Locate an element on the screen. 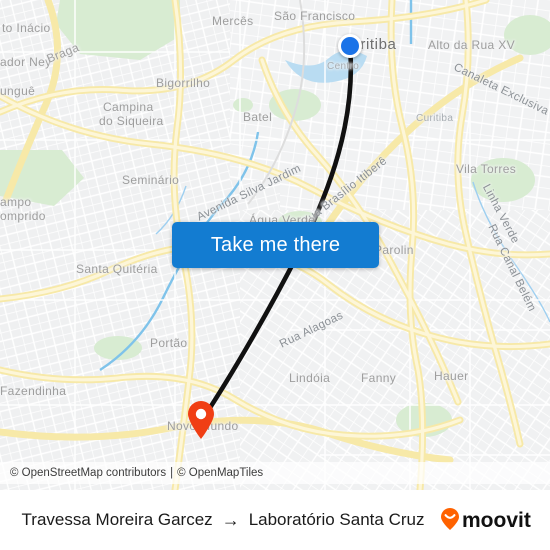 The width and height of the screenshot is (550, 550). arrow-right-icon: → is located at coordinates (230, 519).